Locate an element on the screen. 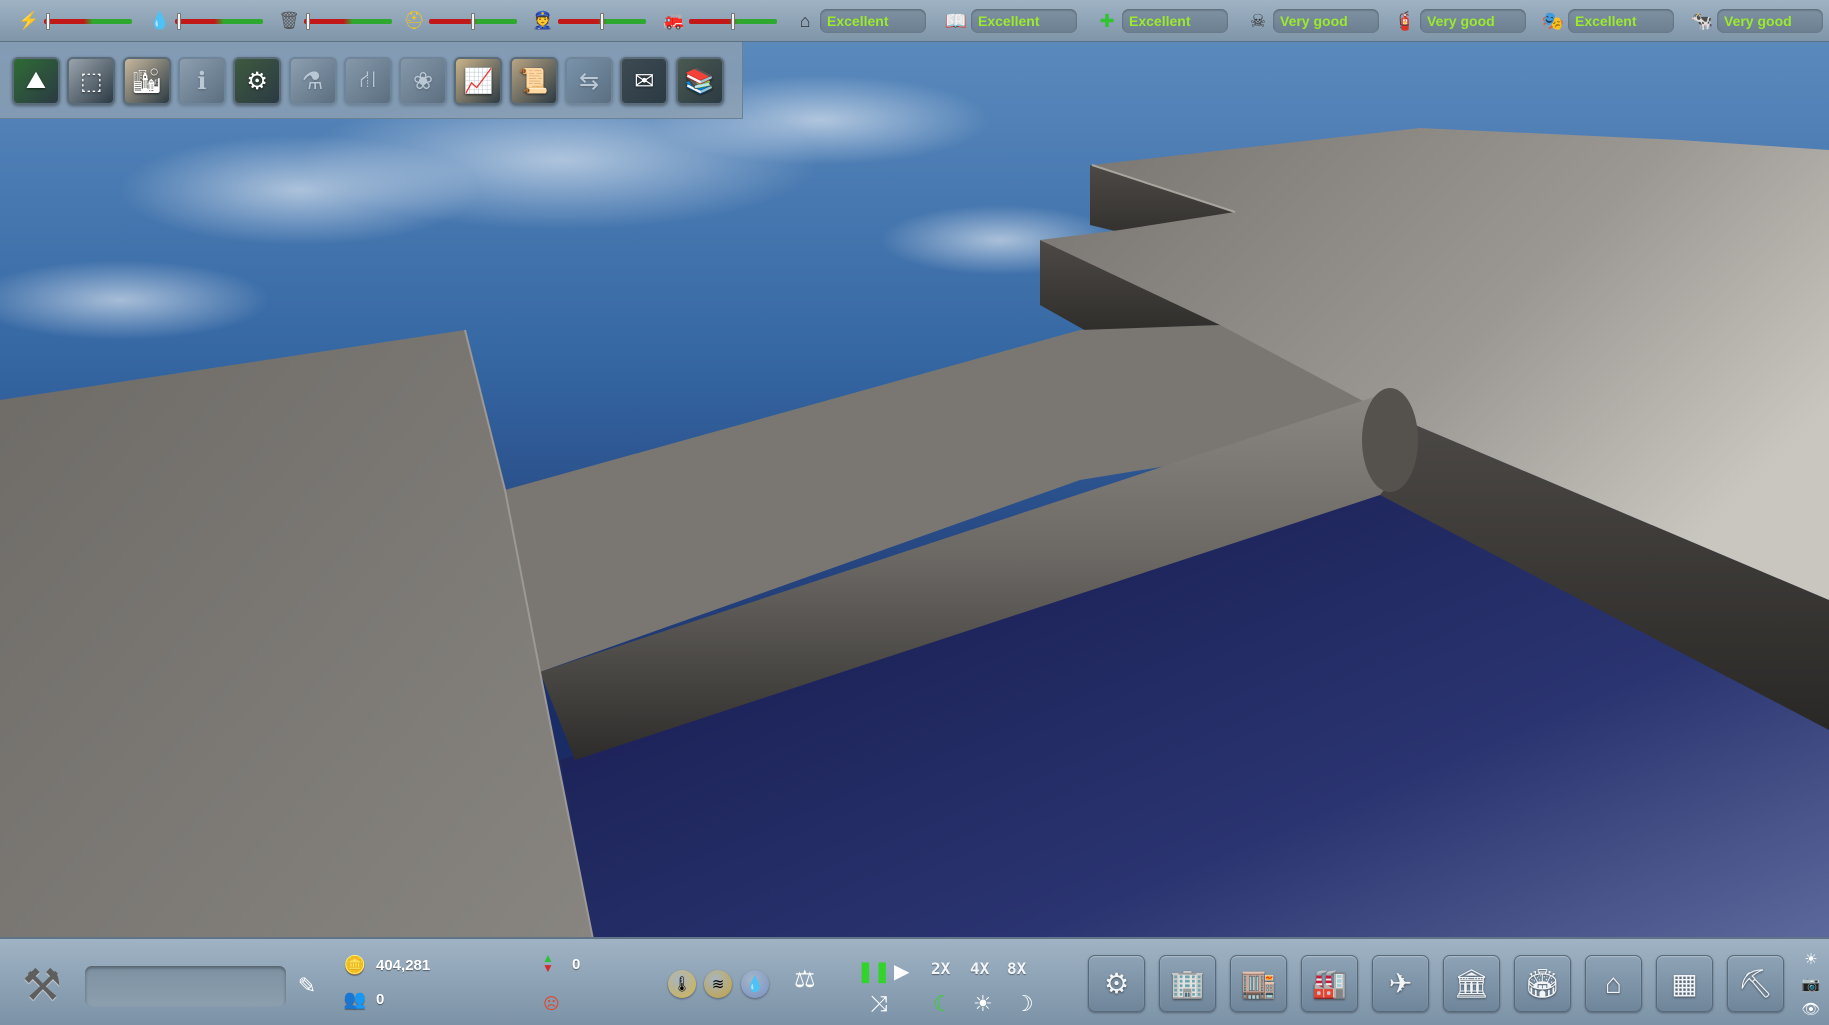 The width and height of the screenshot is (1829, 1025). blocks-icon: ⬚ is located at coordinates (91, 81).